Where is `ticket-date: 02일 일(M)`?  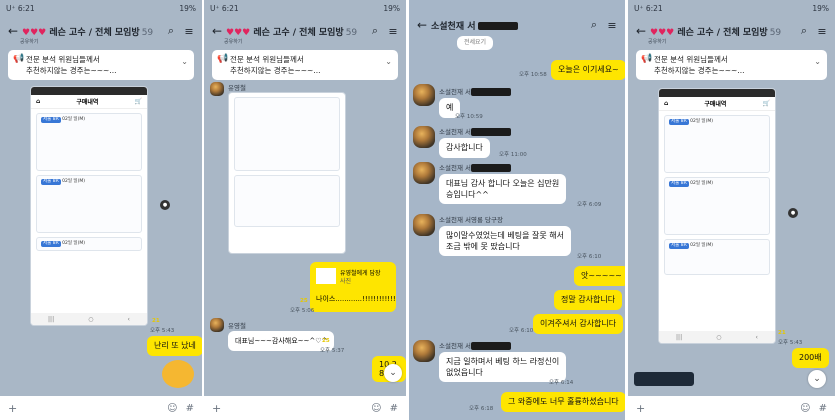
ticket-date: 02일 일(M) is located at coordinates (73, 119).